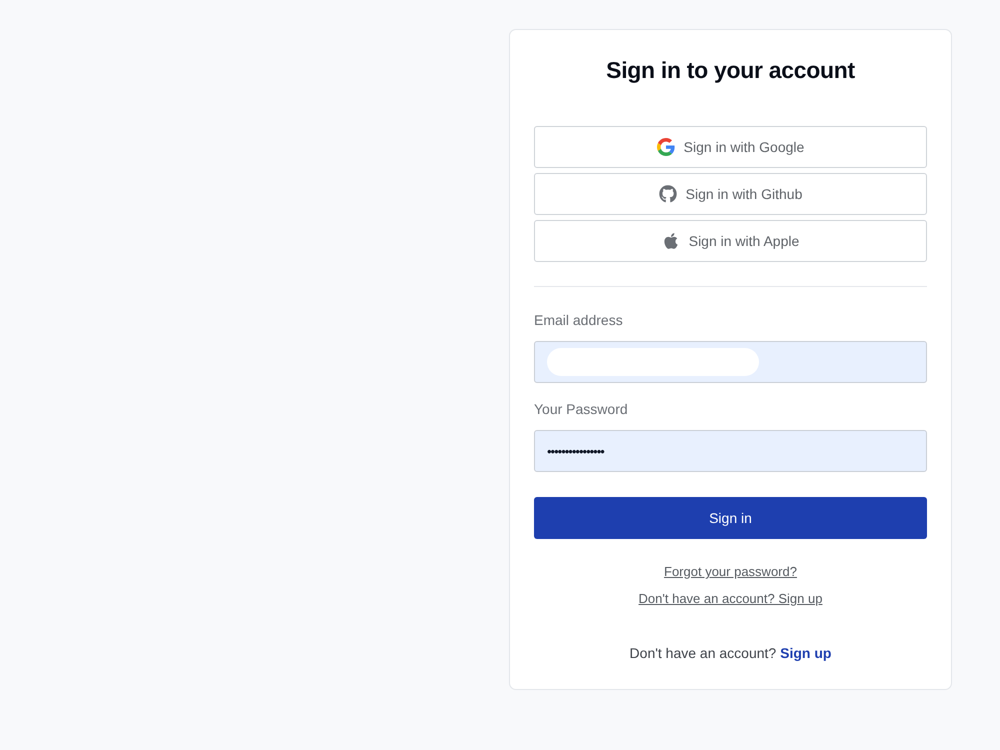 The width and height of the screenshot is (1000, 750). Describe the element at coordinates (578, 320) in the screenshot. I see `field-label: Email address` at that location.